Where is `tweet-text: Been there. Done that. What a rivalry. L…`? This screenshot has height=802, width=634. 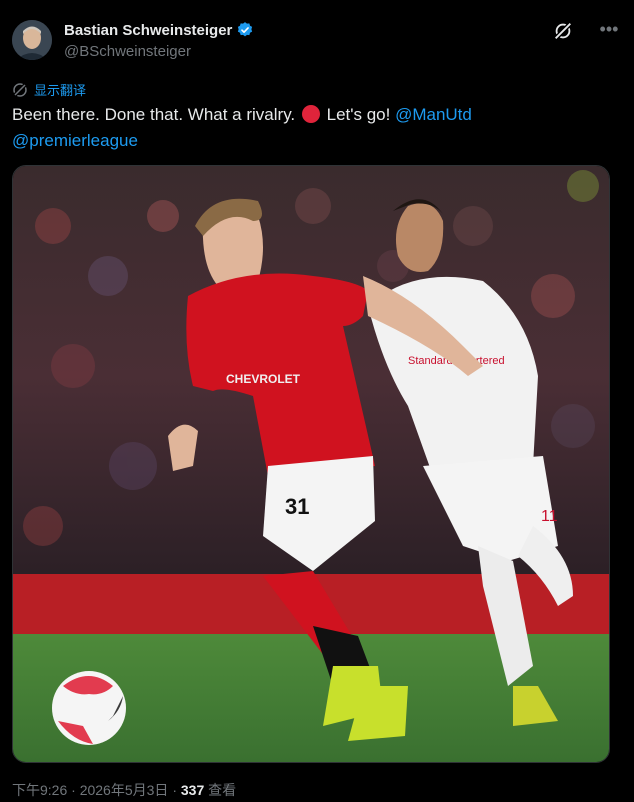
tweet-text: Been there. Done that. What a rivalry. L… is located at coordinates (312, 128).